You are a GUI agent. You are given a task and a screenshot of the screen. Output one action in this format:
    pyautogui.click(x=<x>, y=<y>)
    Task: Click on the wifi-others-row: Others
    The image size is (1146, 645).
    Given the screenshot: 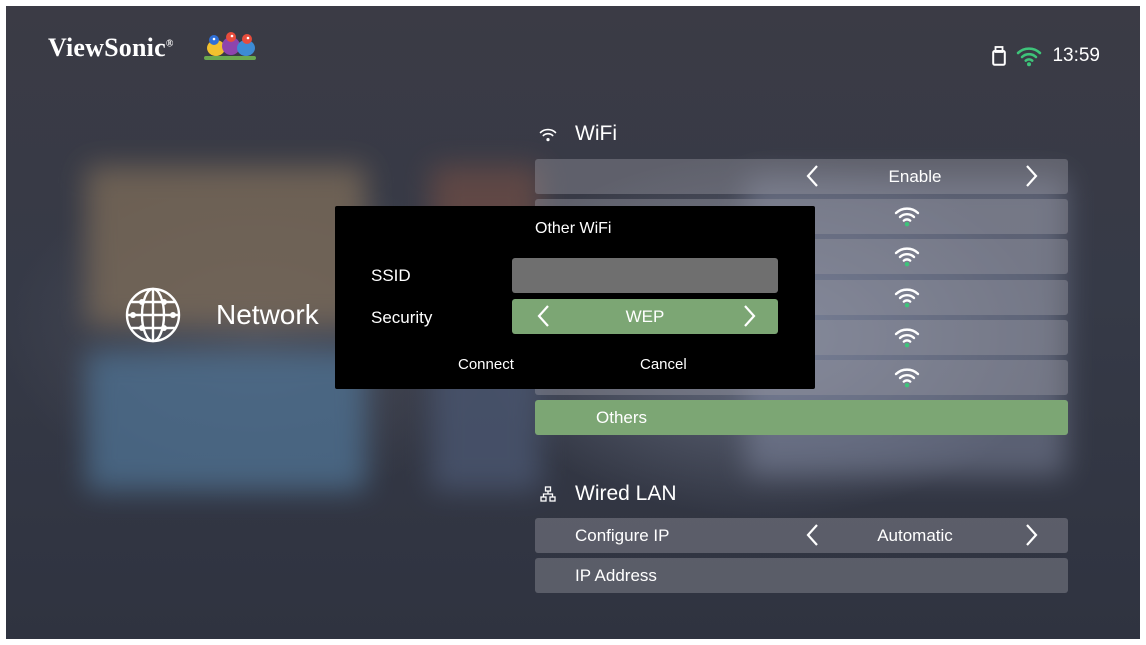 What is the action you would take?
    pyautogui.click(x=801, y=417)
    